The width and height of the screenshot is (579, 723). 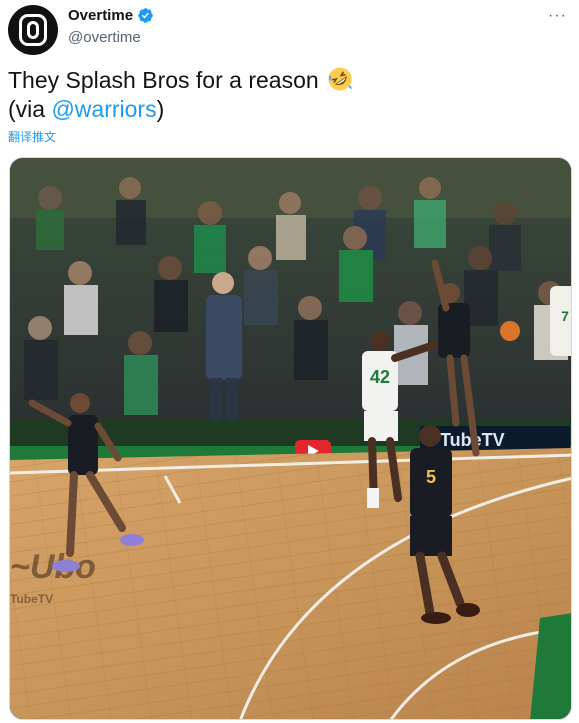 I want to click on jersey-number-right: 7, so click(x=565, y=316).